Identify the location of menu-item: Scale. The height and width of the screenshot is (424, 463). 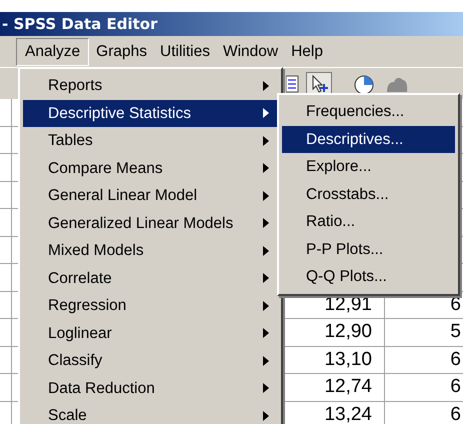
(150, 413).